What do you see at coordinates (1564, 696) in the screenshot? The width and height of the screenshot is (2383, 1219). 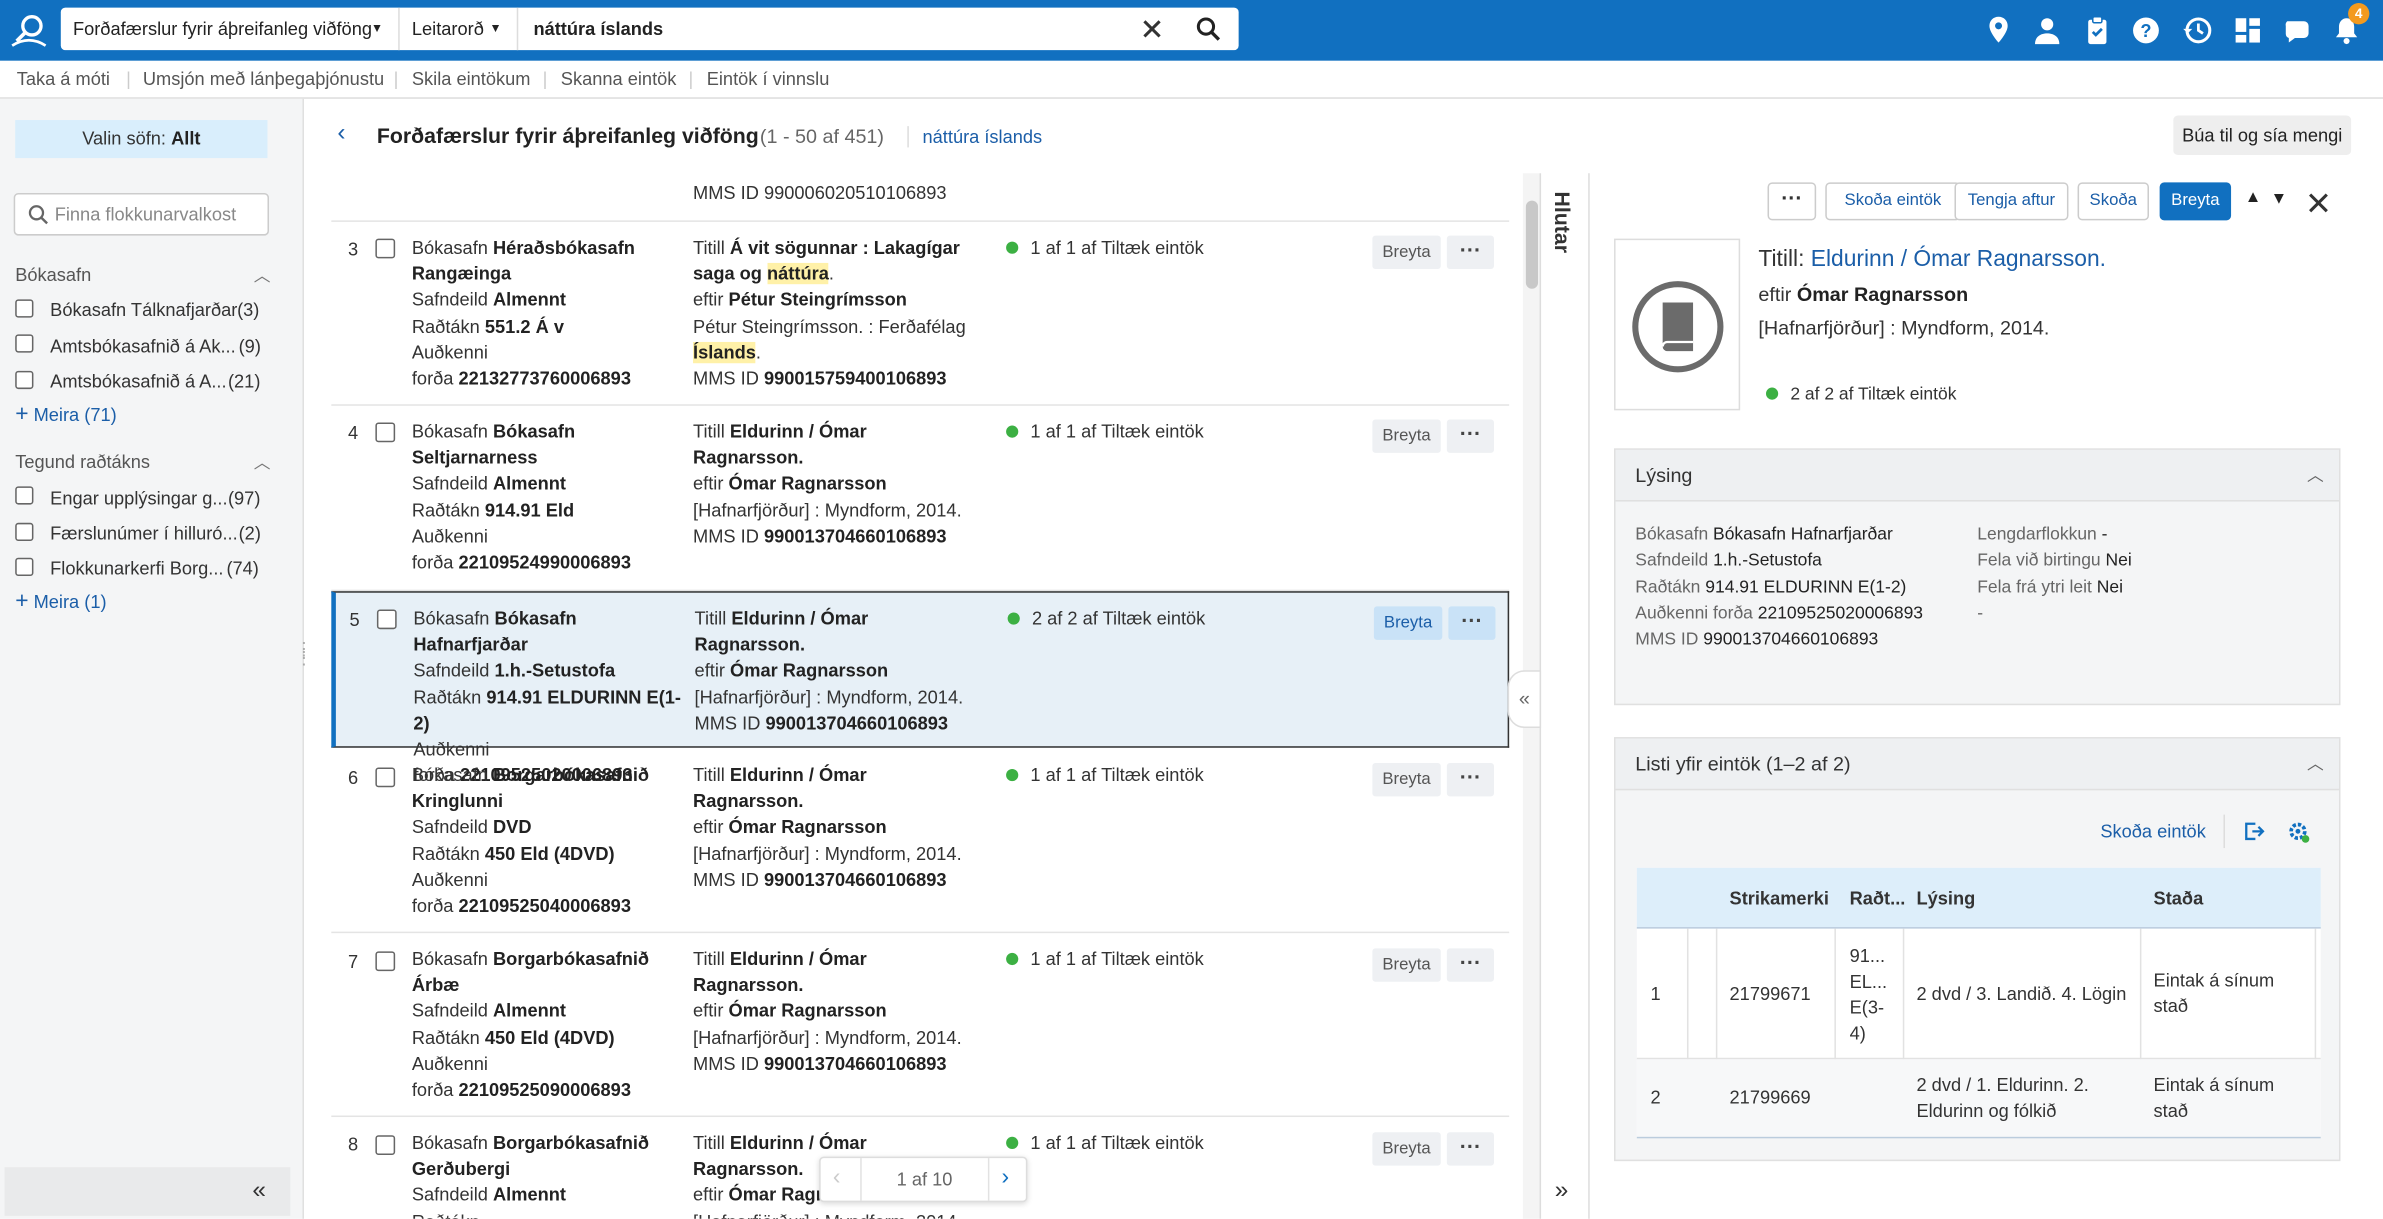 I see `parts-panel` at bounding box center [1564, 696].